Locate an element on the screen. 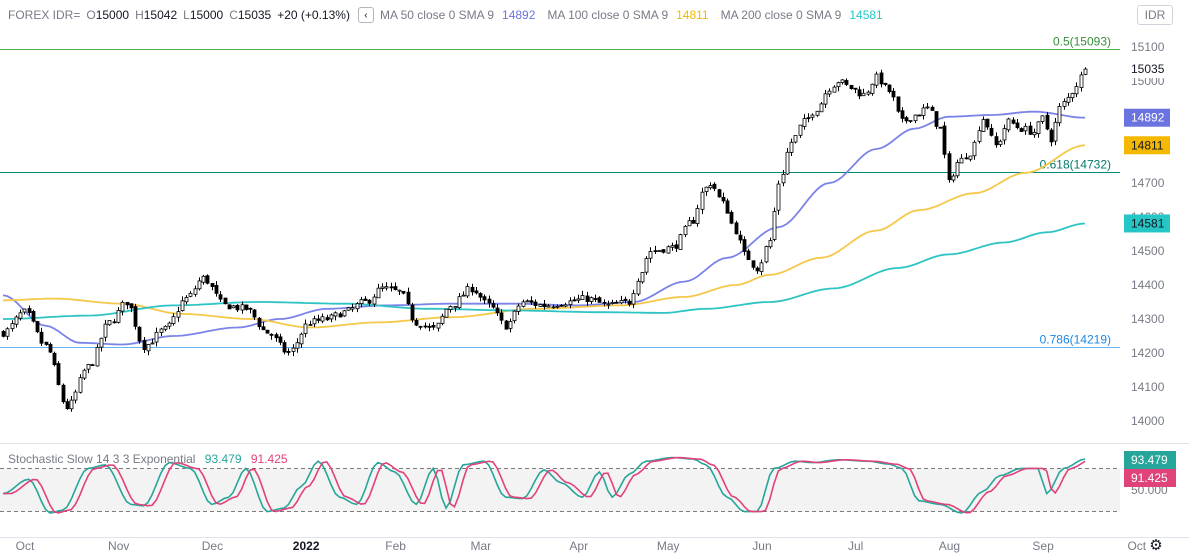 This screenshot has width=1189, height=558. low-value: 15000 is located at coordinates (206, 15).